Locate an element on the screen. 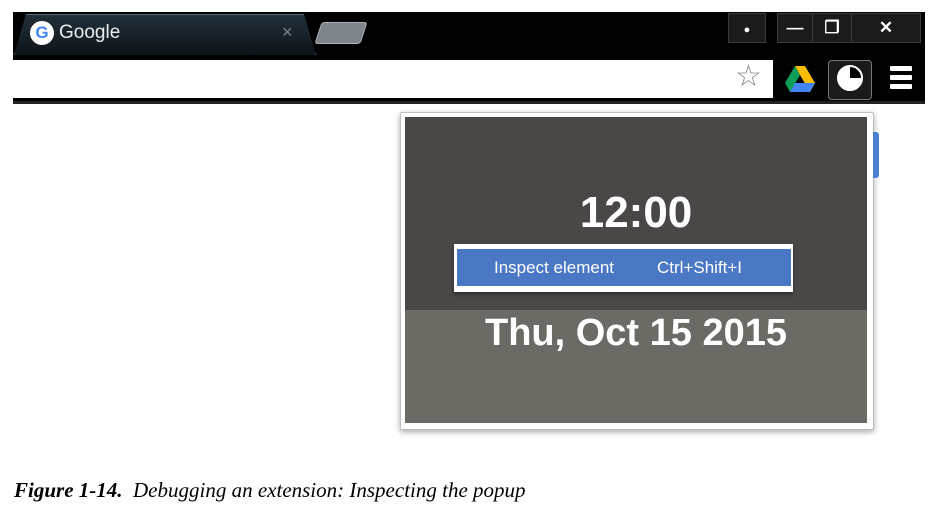  inspect-element-menu-item: Inspect element Ctrl+Shift+I is located at coordinates (624, 267).